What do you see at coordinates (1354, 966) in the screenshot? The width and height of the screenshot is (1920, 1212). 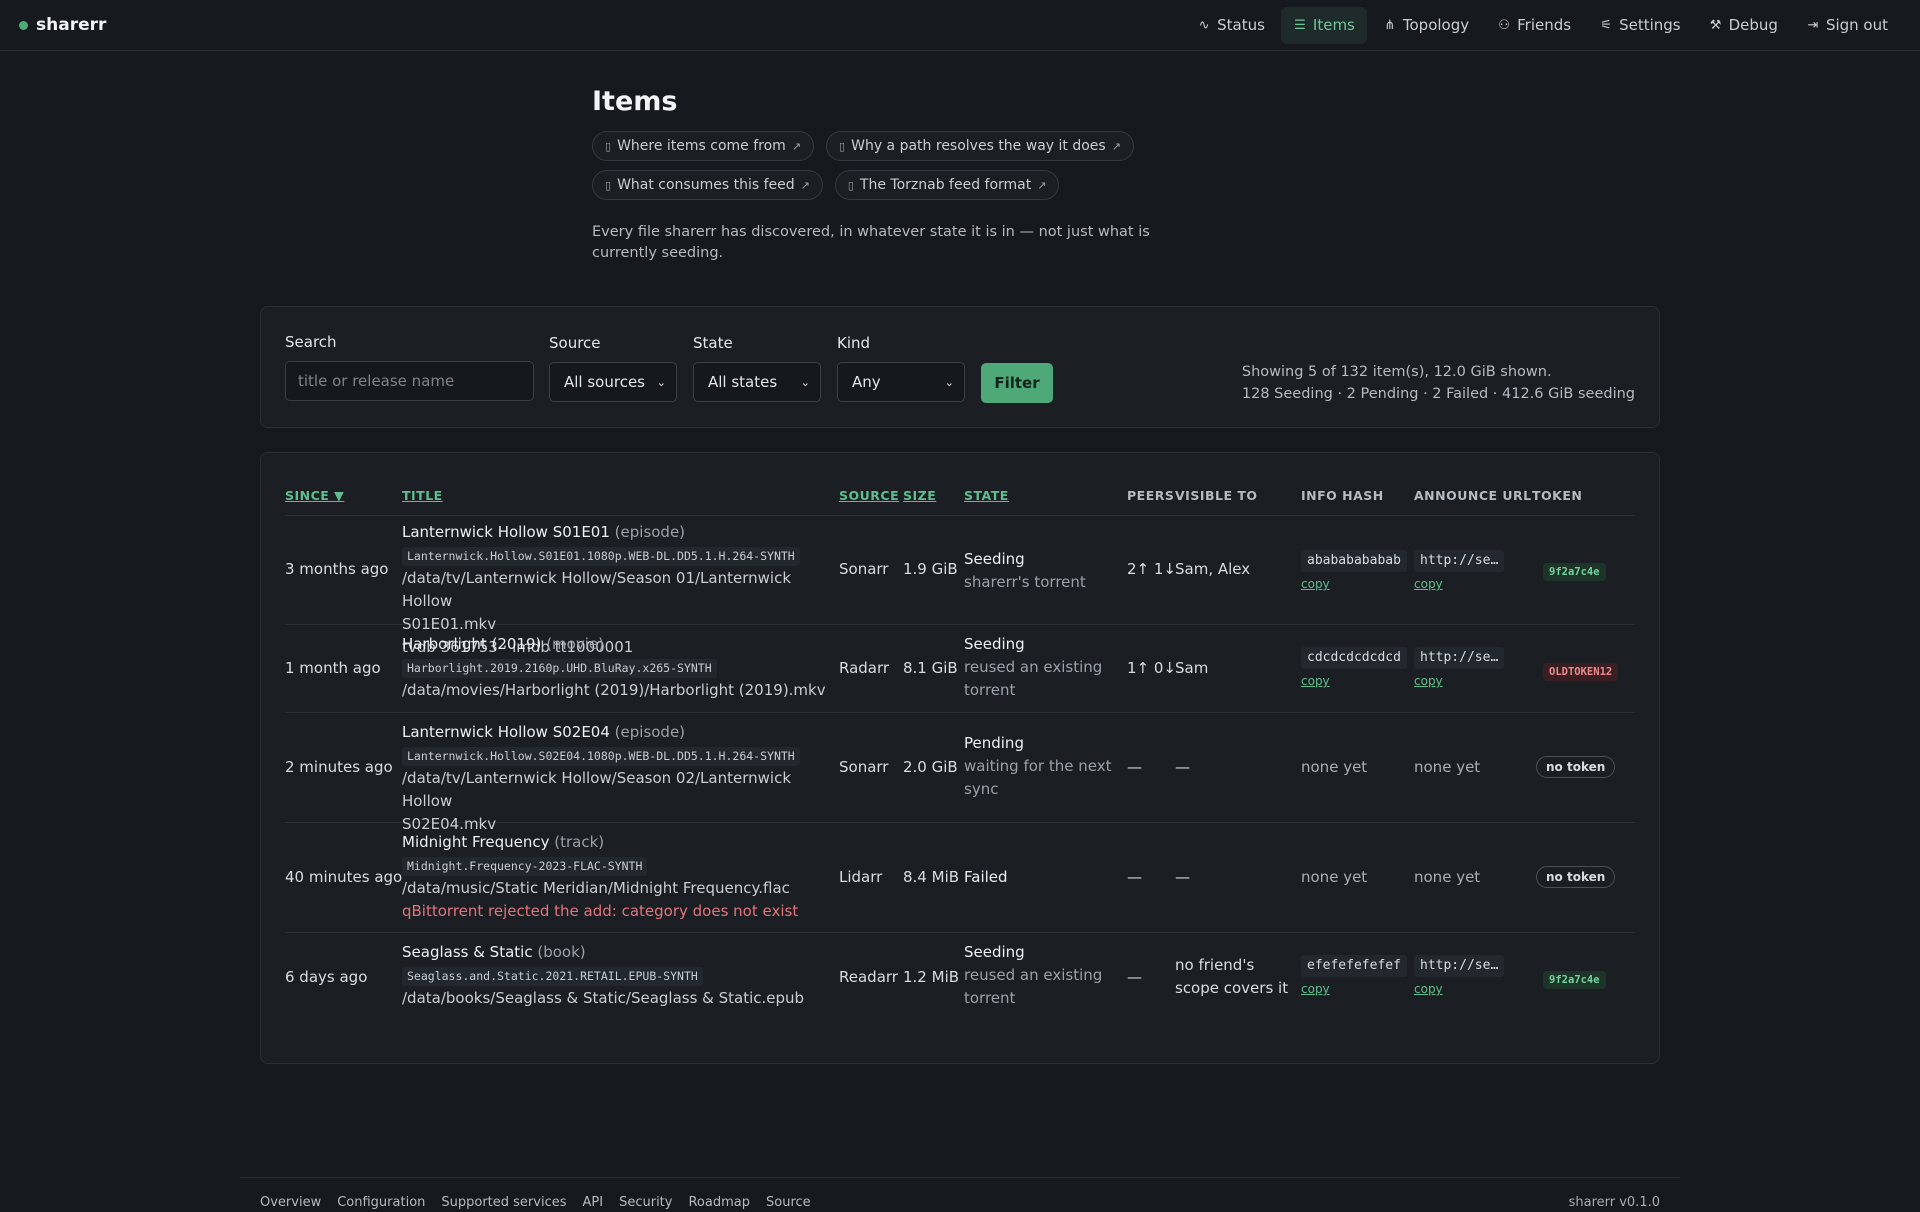 I see `info-hash: efefefefefef` at bounding box center [1354, 966].